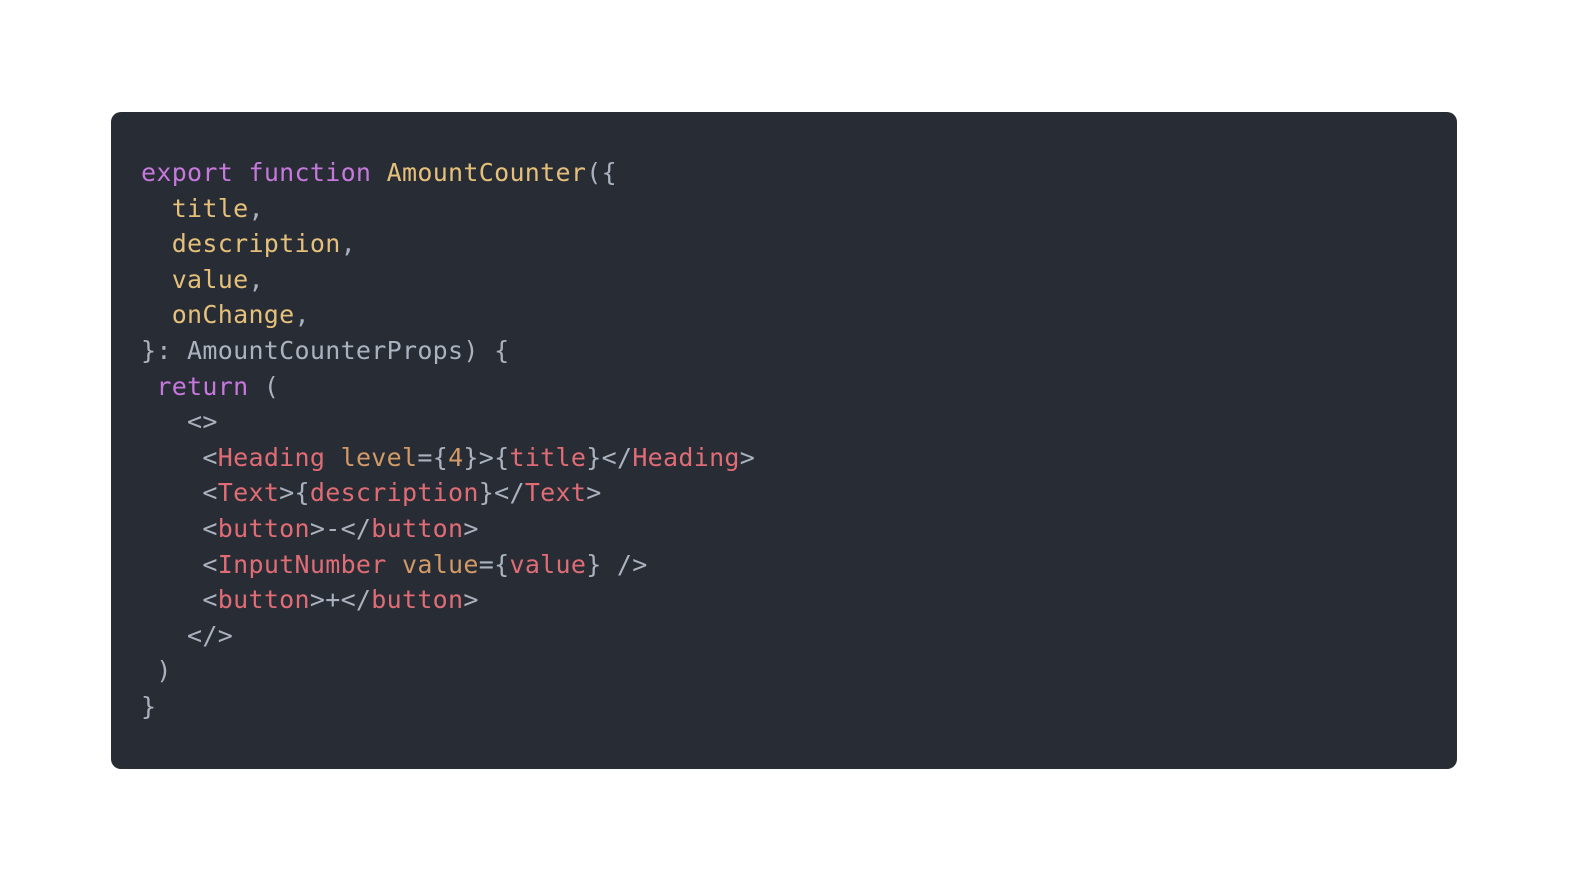 The width and height of the screenshot is (1584, 890). Describe the element at coordinates (394, 493) in the screenshot. I see `code-token-tag: description` at that location.